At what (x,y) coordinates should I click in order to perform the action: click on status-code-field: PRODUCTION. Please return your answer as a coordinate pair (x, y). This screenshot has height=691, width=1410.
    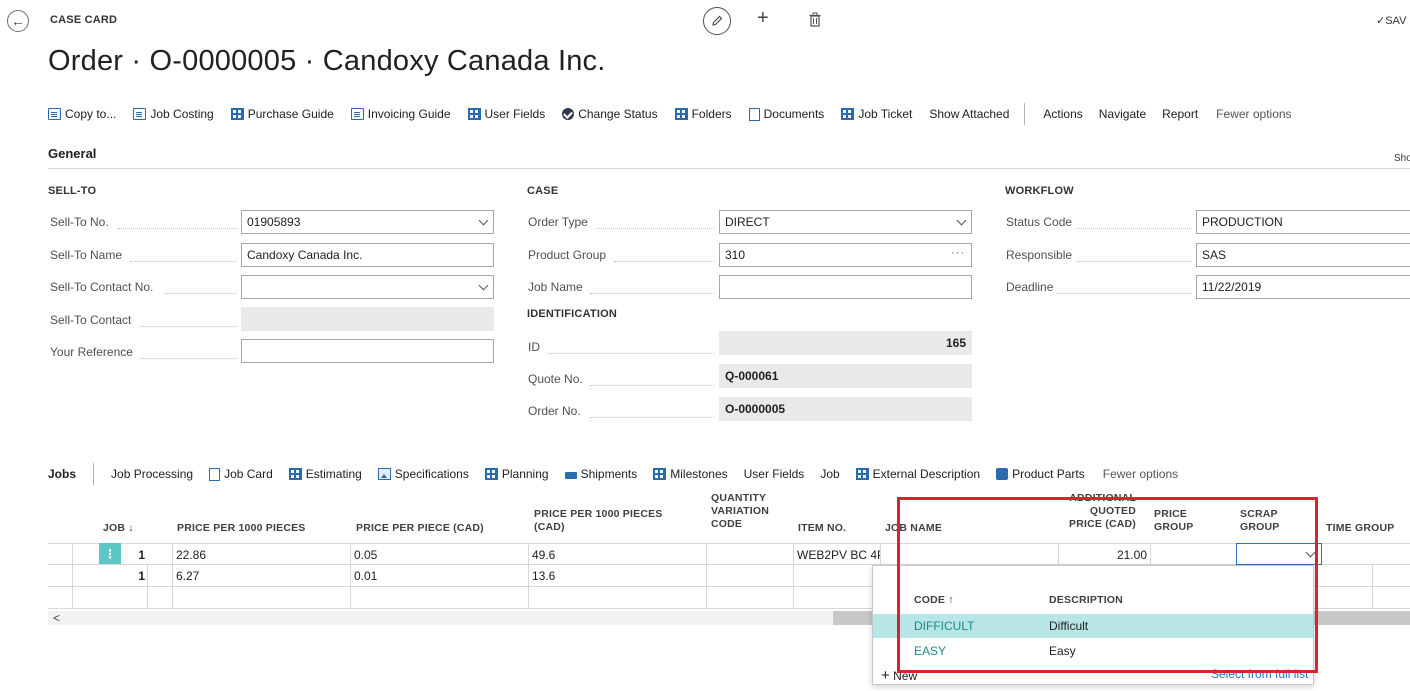
    Looking at the image, I should click on (1303, 222).